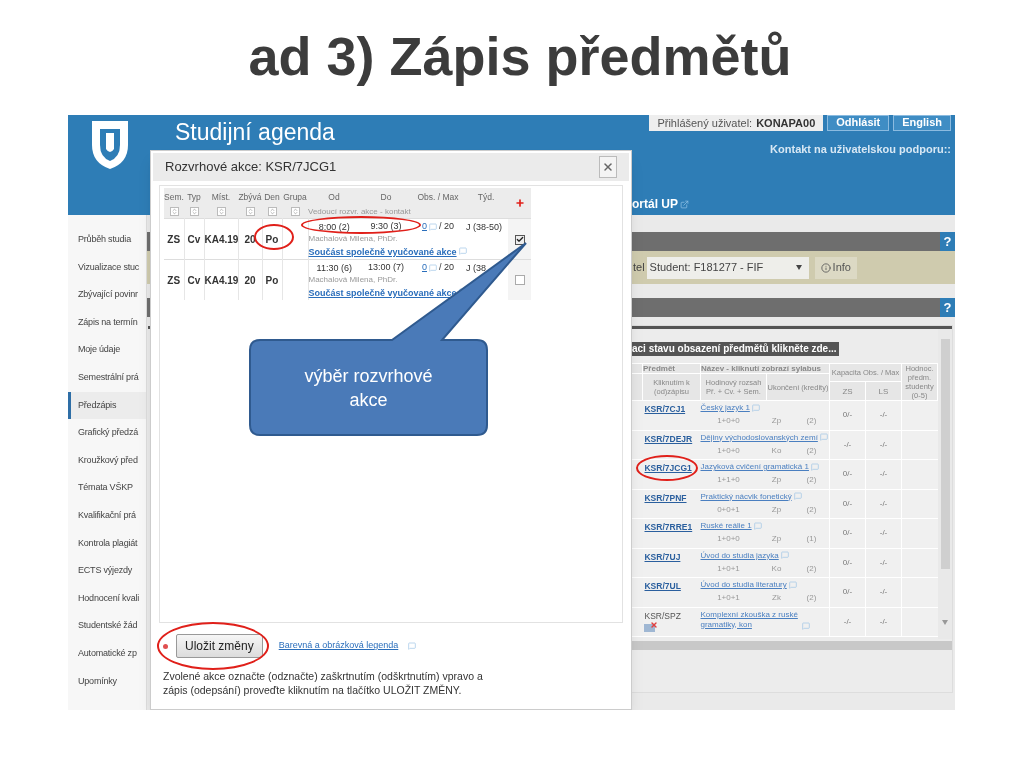 The height and width of the screenshot is (767, 1024). Describe the element at coordinates (736, 123) in the screenshot. I see `login-info: Přihlášený uživatel: KONAPA00` at that location.